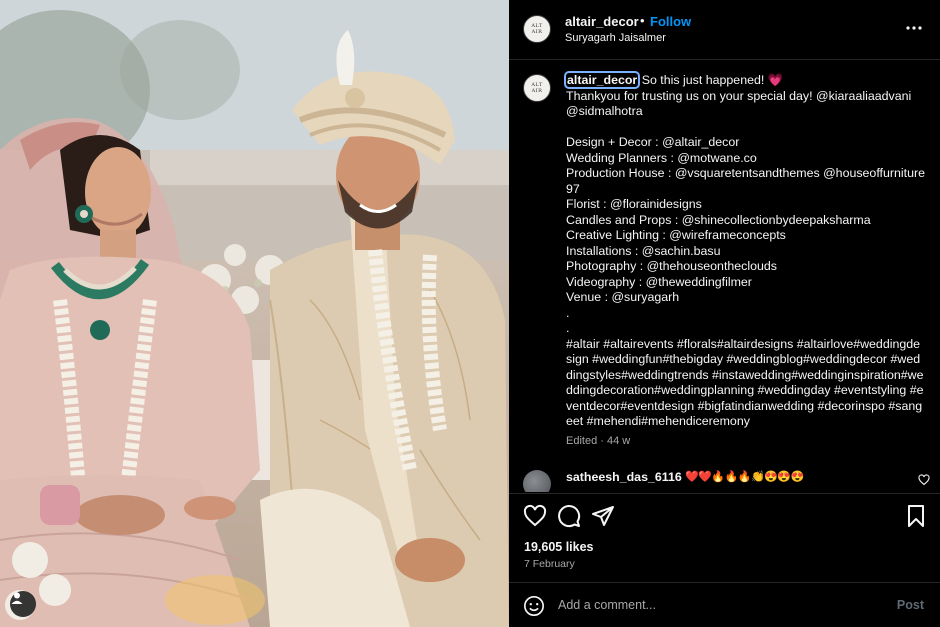 This screenshot has width=940, height=627. I want to click on caption-intro: So this just happened! 💗, so click(711, 80).